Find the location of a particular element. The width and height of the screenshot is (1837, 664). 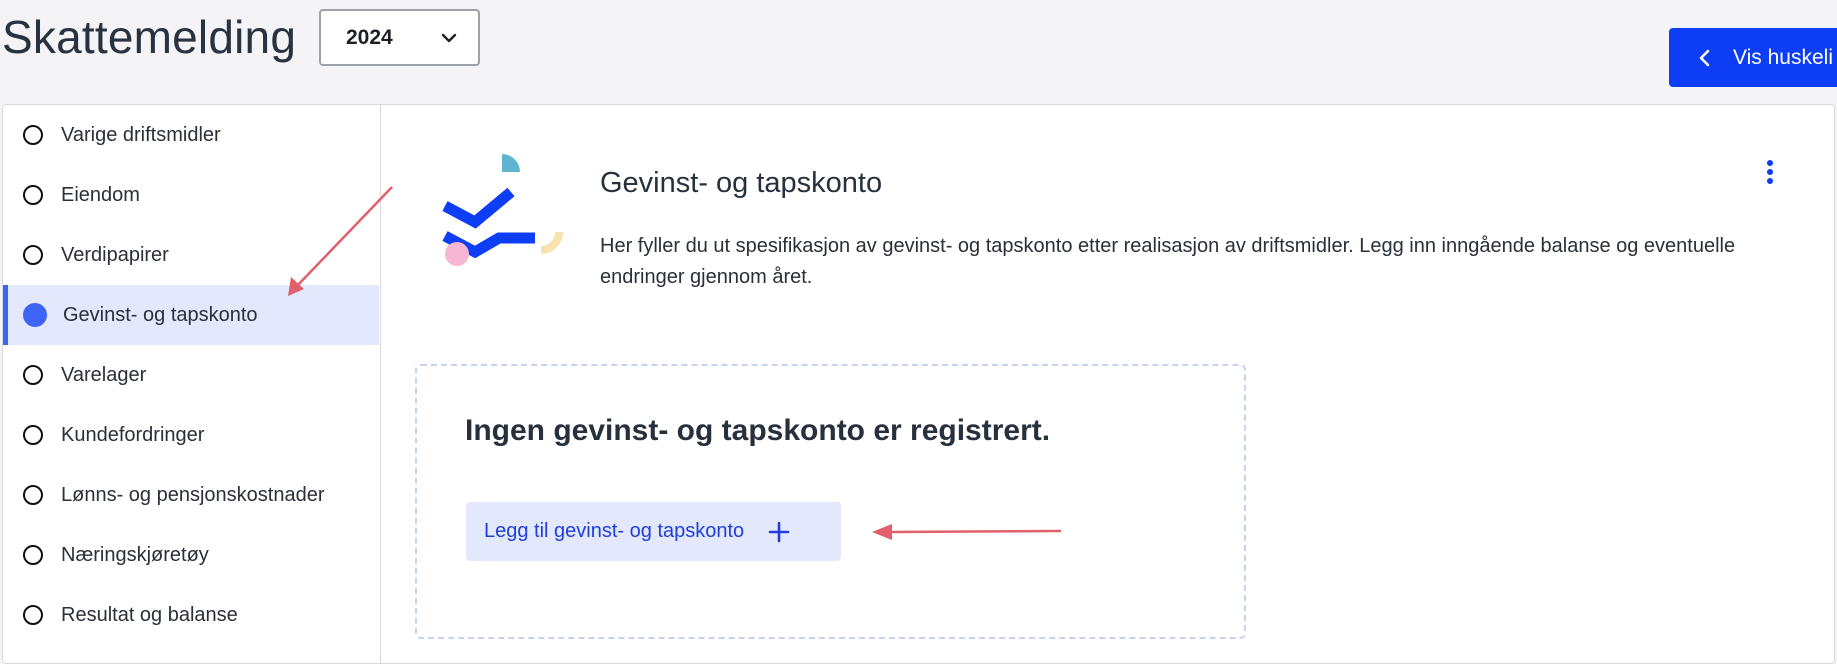

sidebar-item-verdipapirer: Verdipapirer is located at coordinates (191, 255).